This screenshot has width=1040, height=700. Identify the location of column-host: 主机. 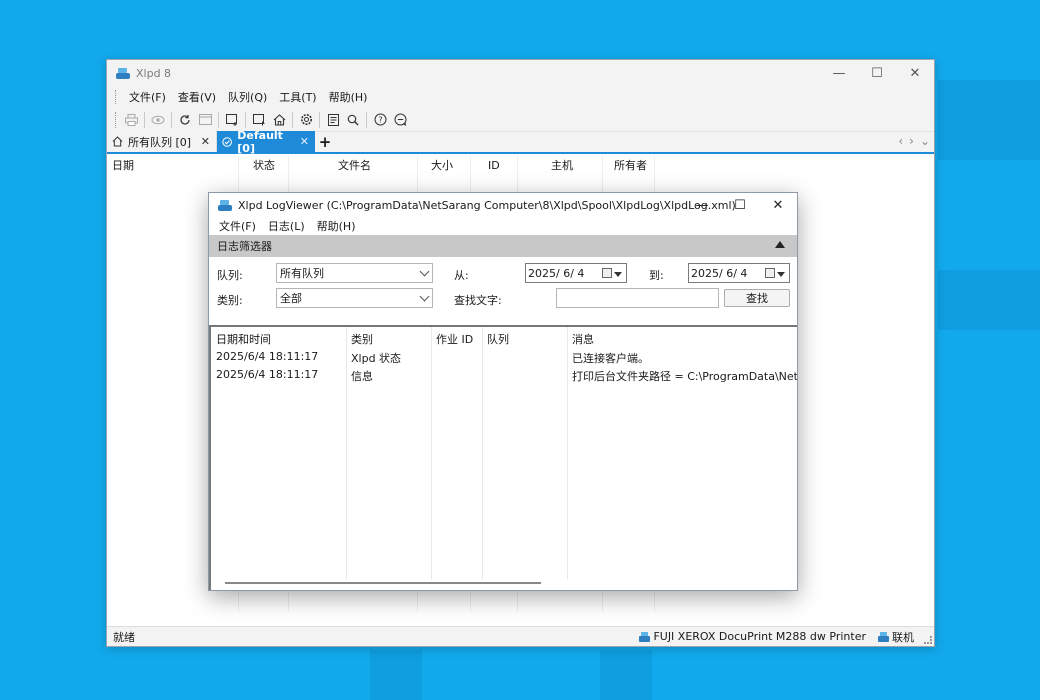
(562, 165).